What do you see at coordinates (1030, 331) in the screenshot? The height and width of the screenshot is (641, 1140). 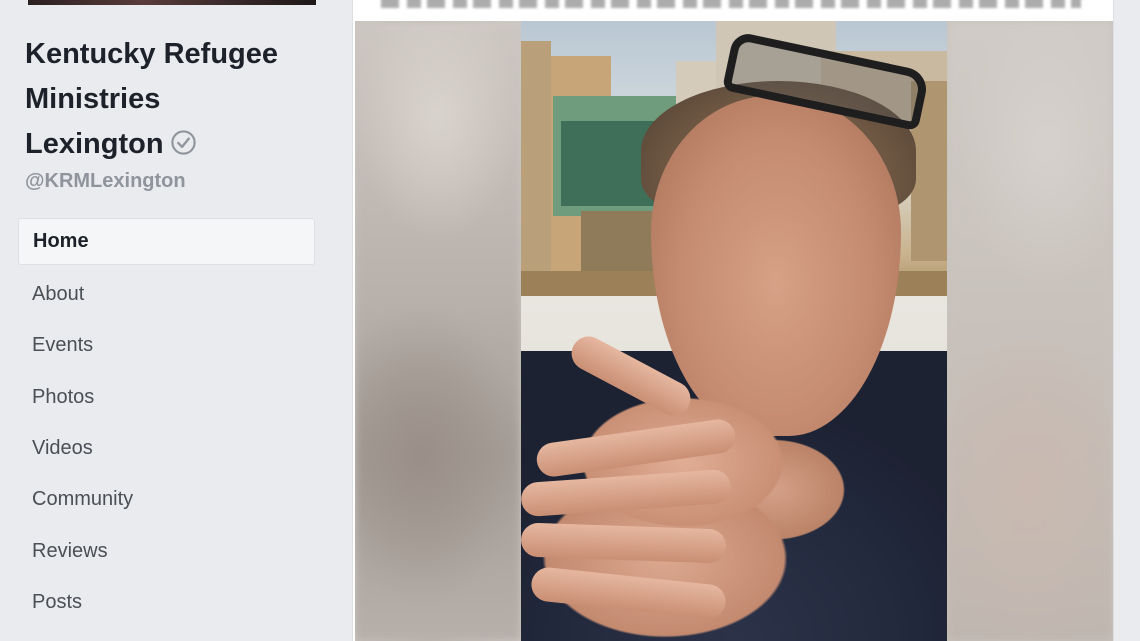 I see `video-blur-right` at bounding box center [1030, 331].